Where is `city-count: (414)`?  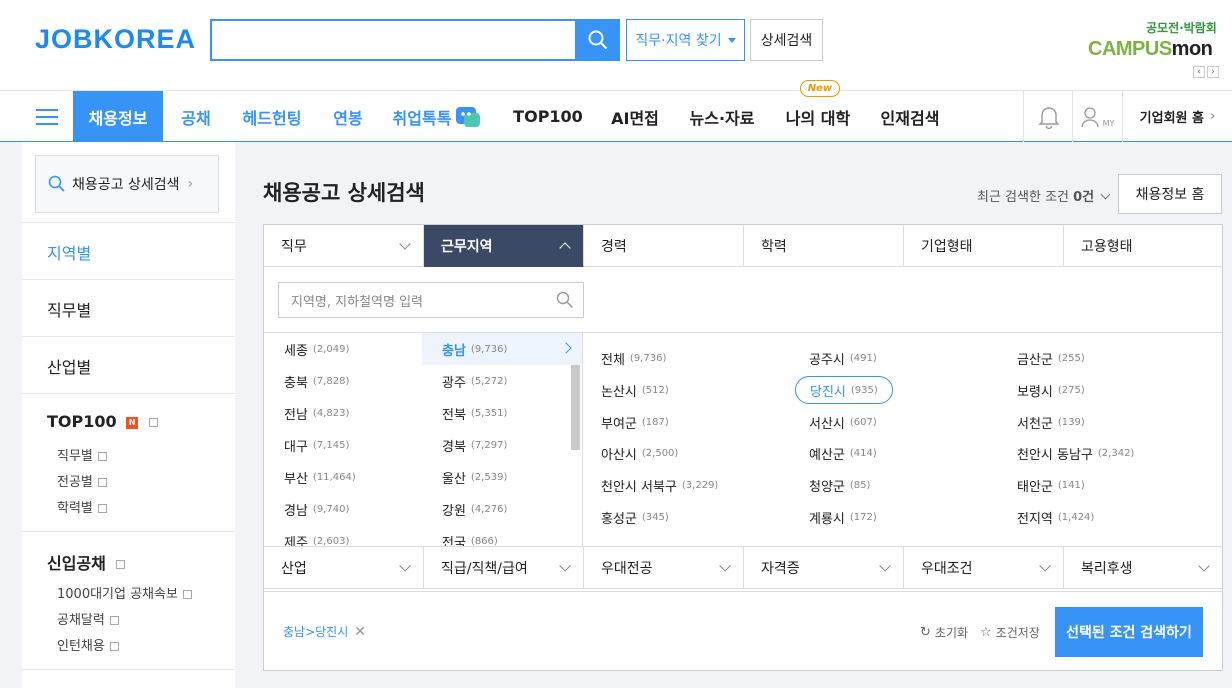
city-count: (414) is located at coordinates (863, 453).